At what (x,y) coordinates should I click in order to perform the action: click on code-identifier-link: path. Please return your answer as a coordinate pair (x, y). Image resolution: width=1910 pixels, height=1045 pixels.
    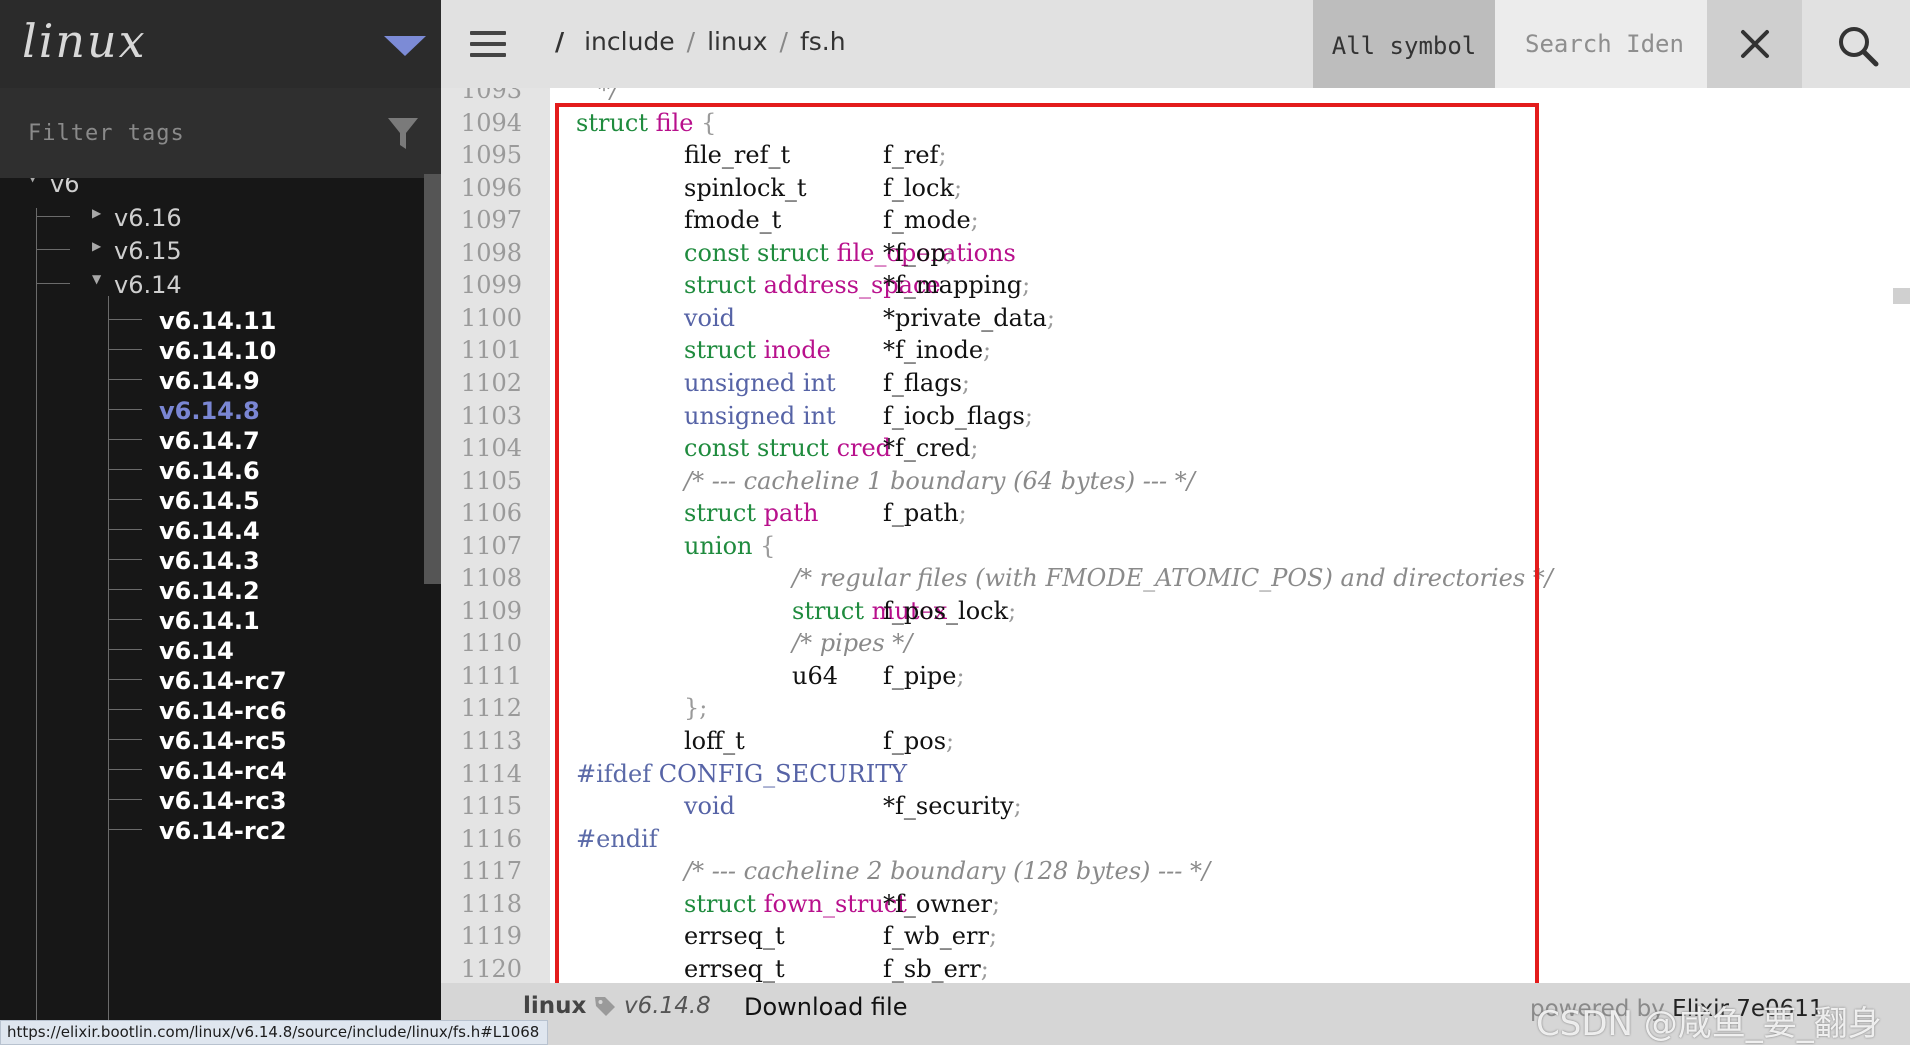
    Looking at the image, I should click on (791, 513).